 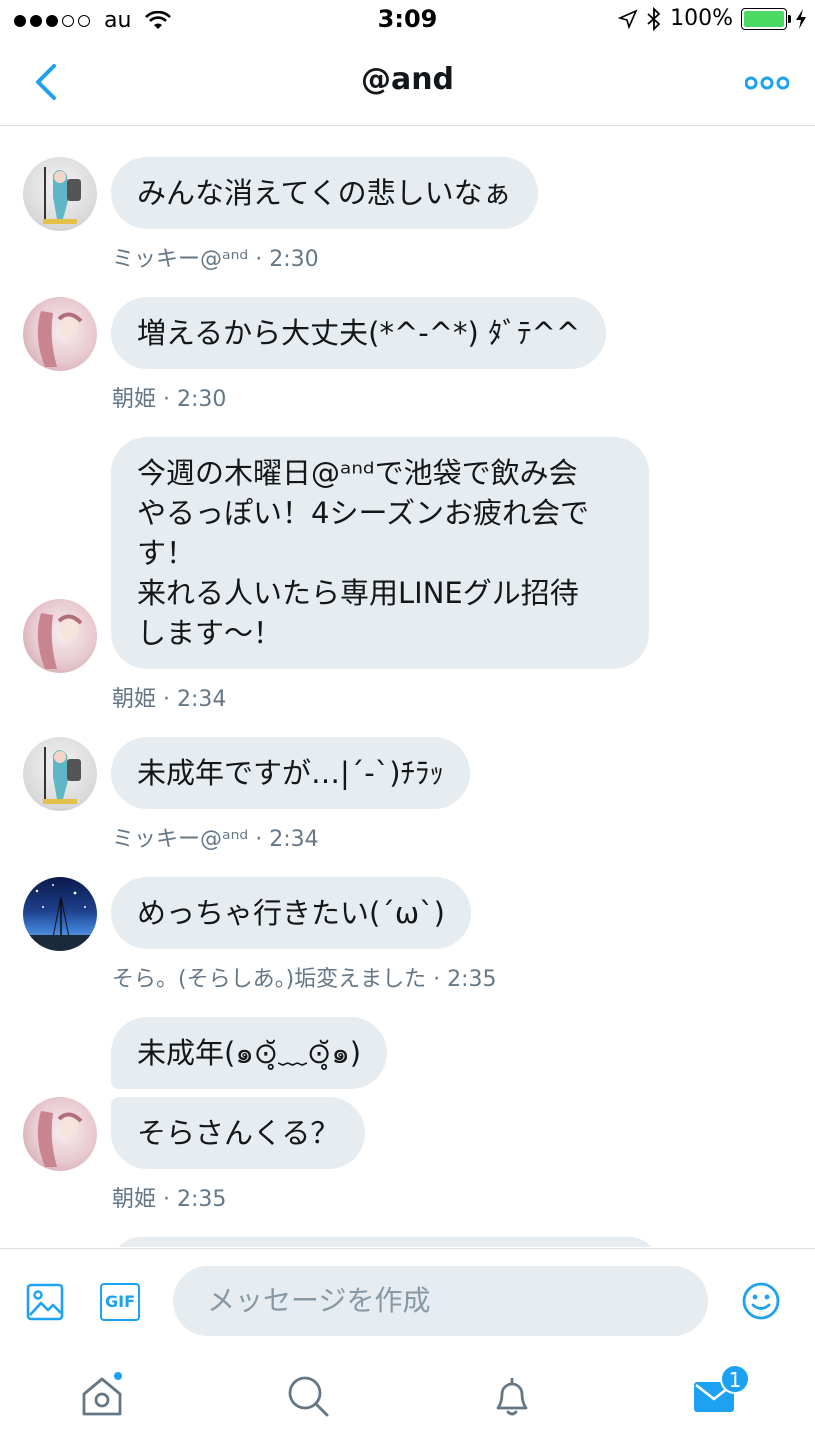 I want to click on bell-icon, so click(x=512, y=1397).